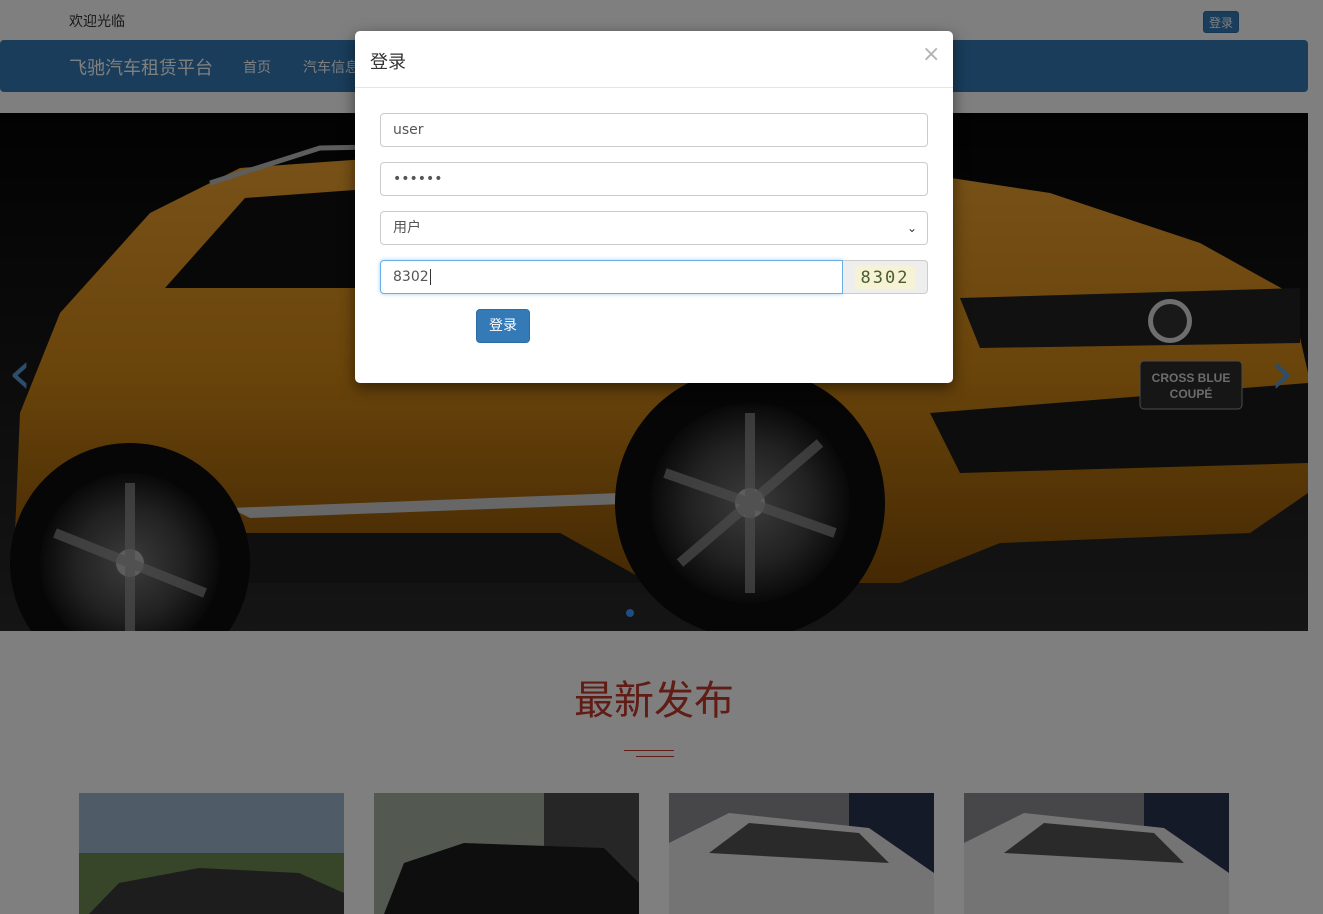 The width and height of the screenshot is (1323, 914). What do you see at coordinates (654, 130) in the screenshot?
I see `username-input: user` at bounding box center [654, 130].